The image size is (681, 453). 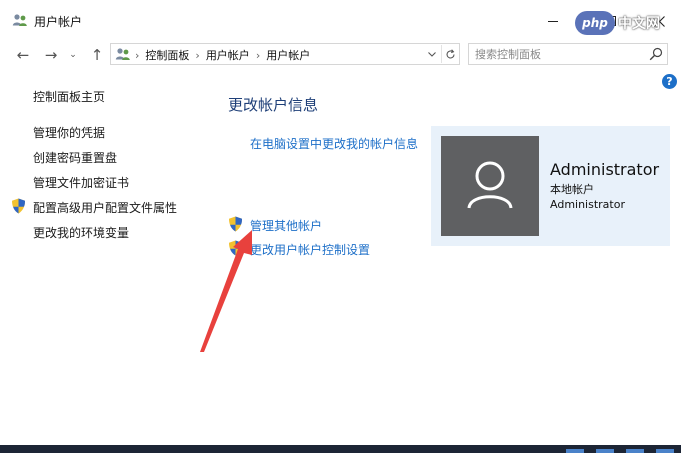 I want to click on refresh-button, so click(x=449, y=54).